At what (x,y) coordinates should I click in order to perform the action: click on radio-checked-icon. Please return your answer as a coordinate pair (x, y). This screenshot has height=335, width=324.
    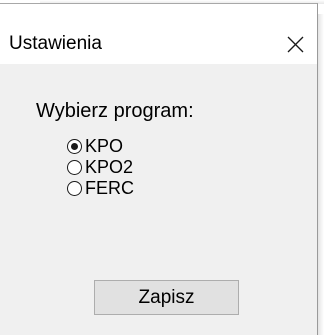
    Looking at the image, I should click on (74, 146).